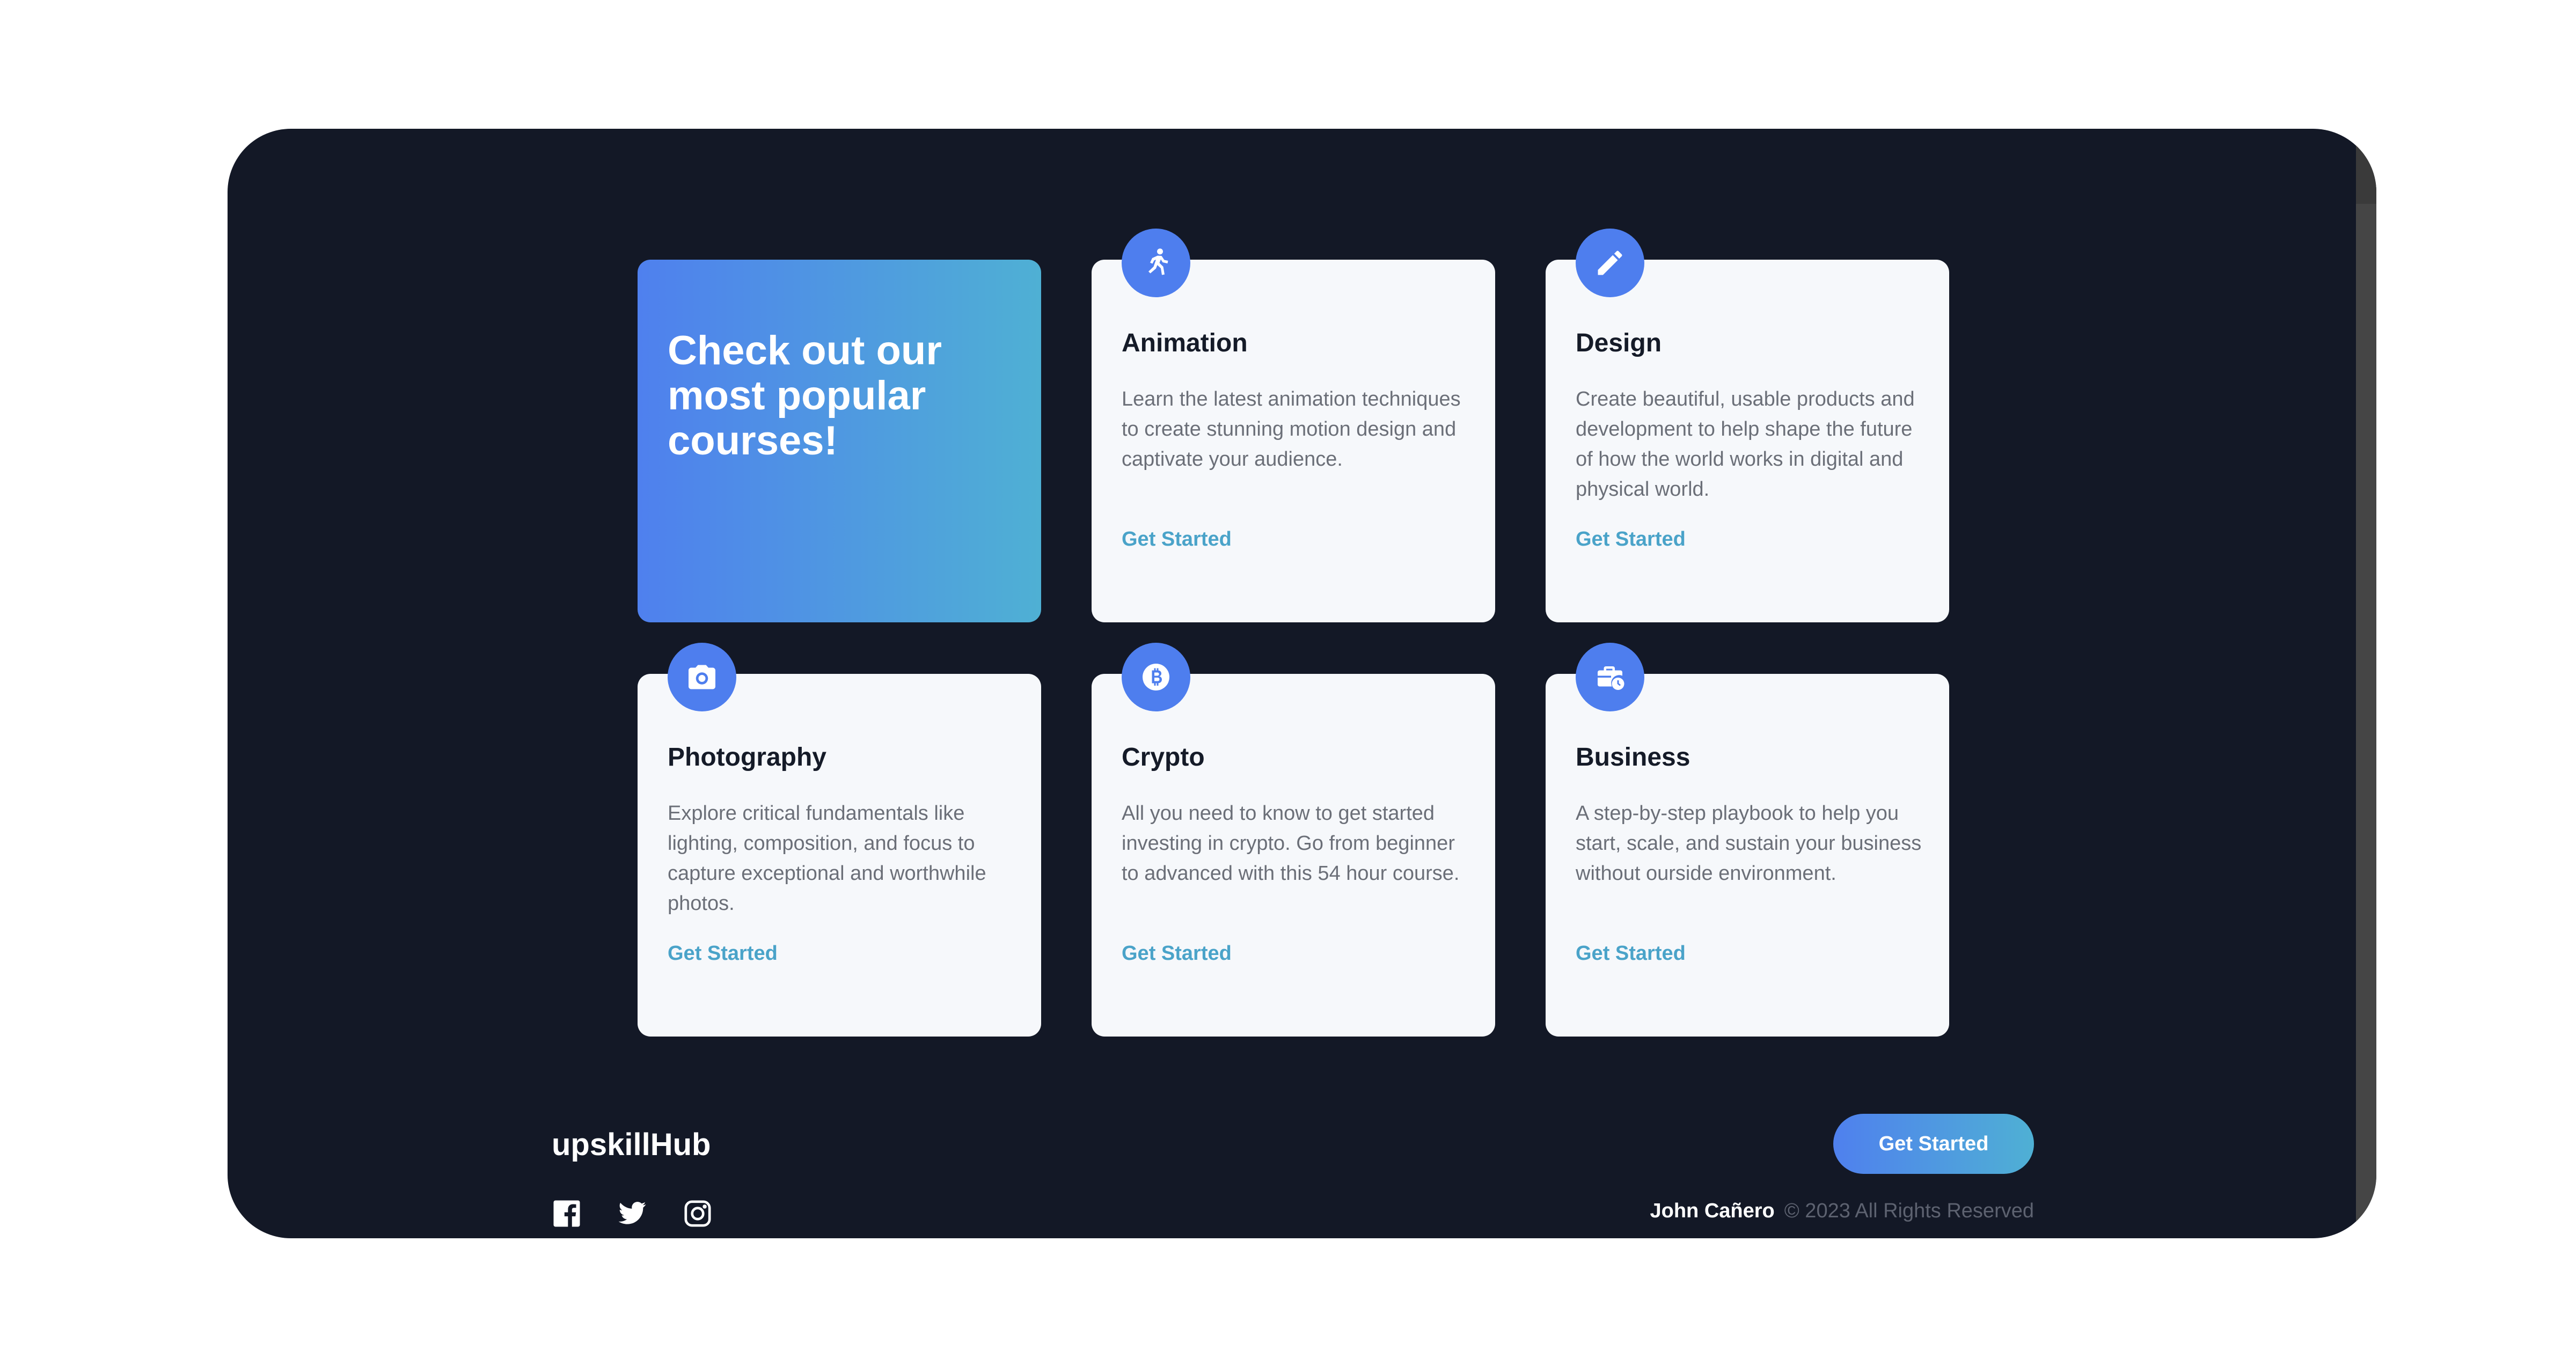 The height and width of the screenshot is (1352, 2576). I want to click on scrollbar-thumb, so click(2366, 166).